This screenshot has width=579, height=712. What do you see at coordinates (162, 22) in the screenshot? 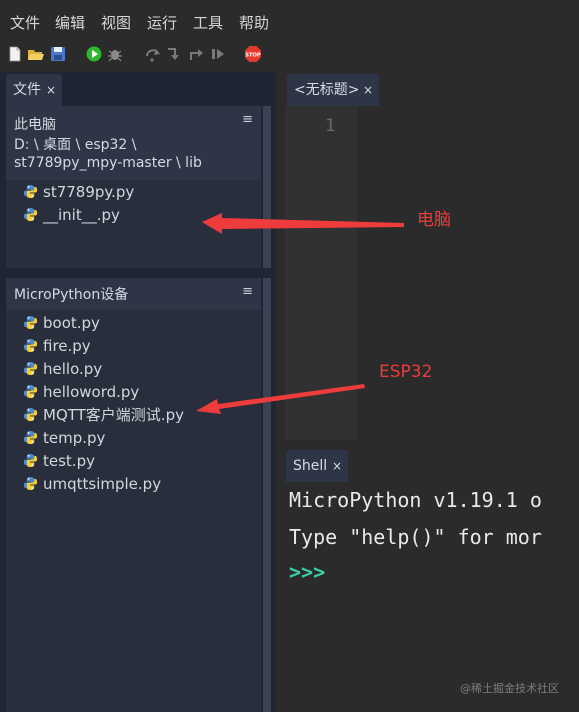
I see `menu-run: 运行` at bounding box center [162, 22].